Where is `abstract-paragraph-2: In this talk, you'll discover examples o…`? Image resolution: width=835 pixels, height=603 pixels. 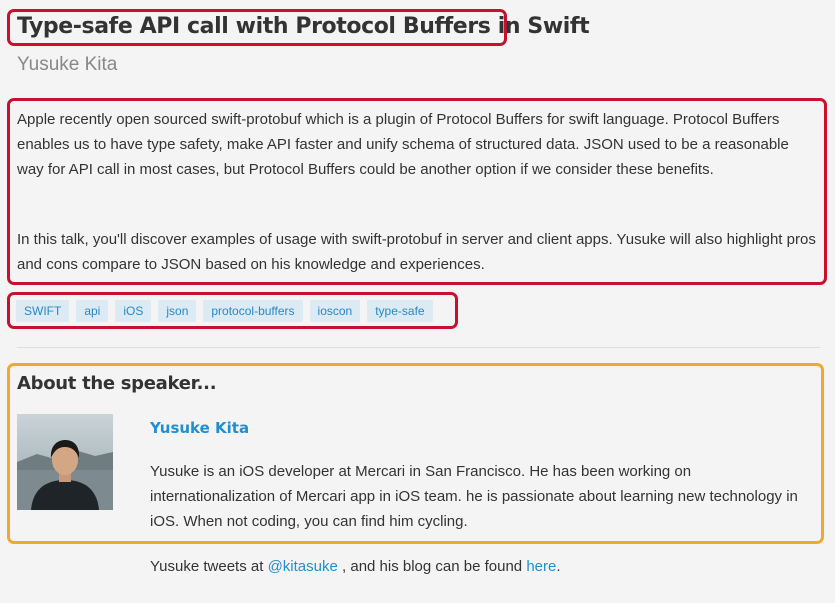 abstract-paragraph-2: In this talk, you'll discover examples o… is located at coordinates (416, 252).